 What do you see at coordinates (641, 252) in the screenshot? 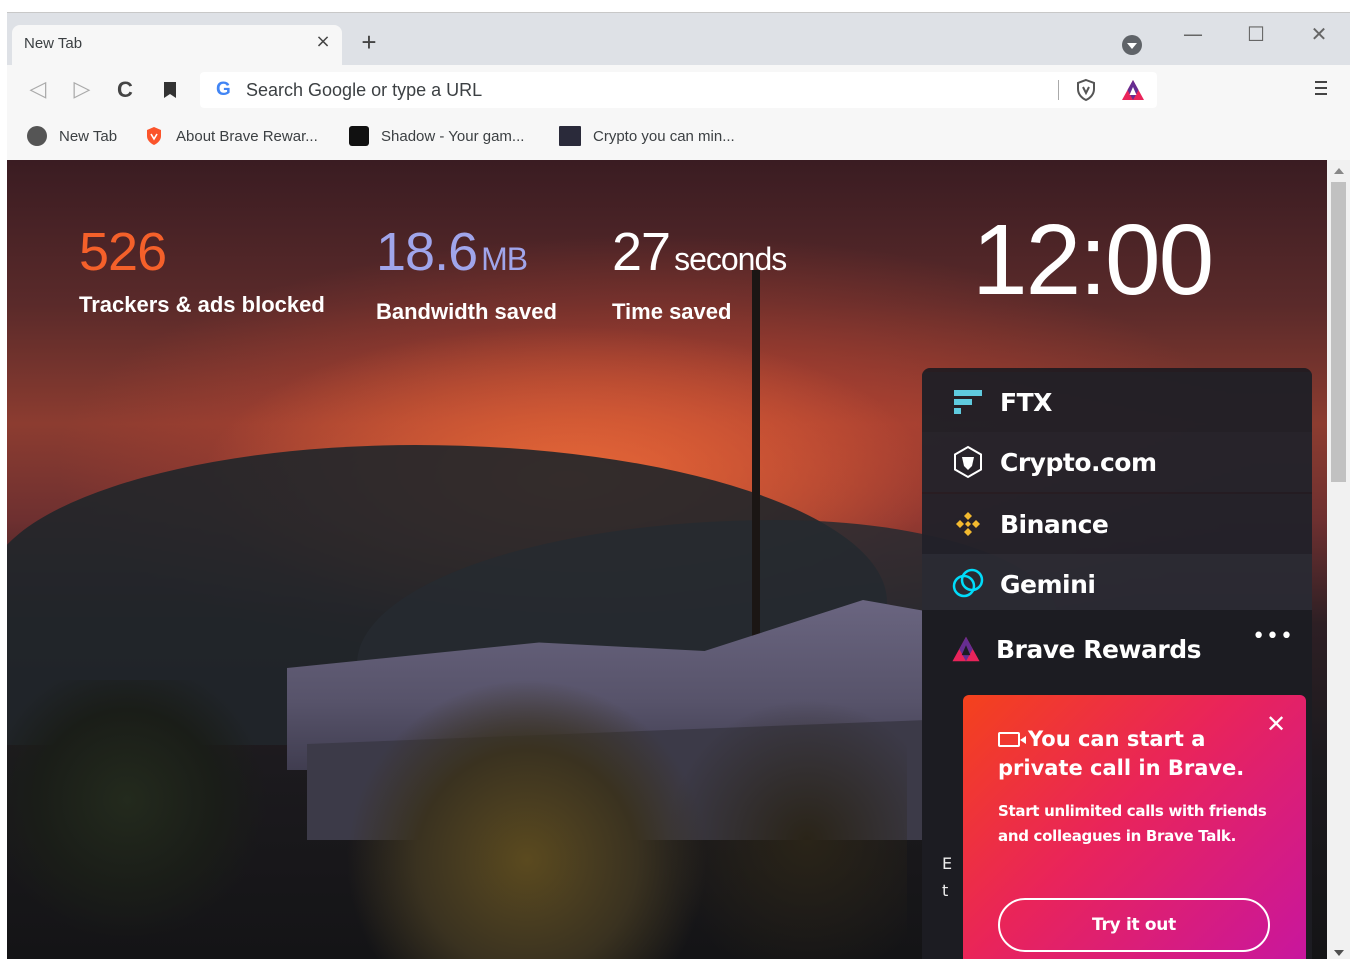
I see `stat-time-value: 27` at bounding box center [641, 252].